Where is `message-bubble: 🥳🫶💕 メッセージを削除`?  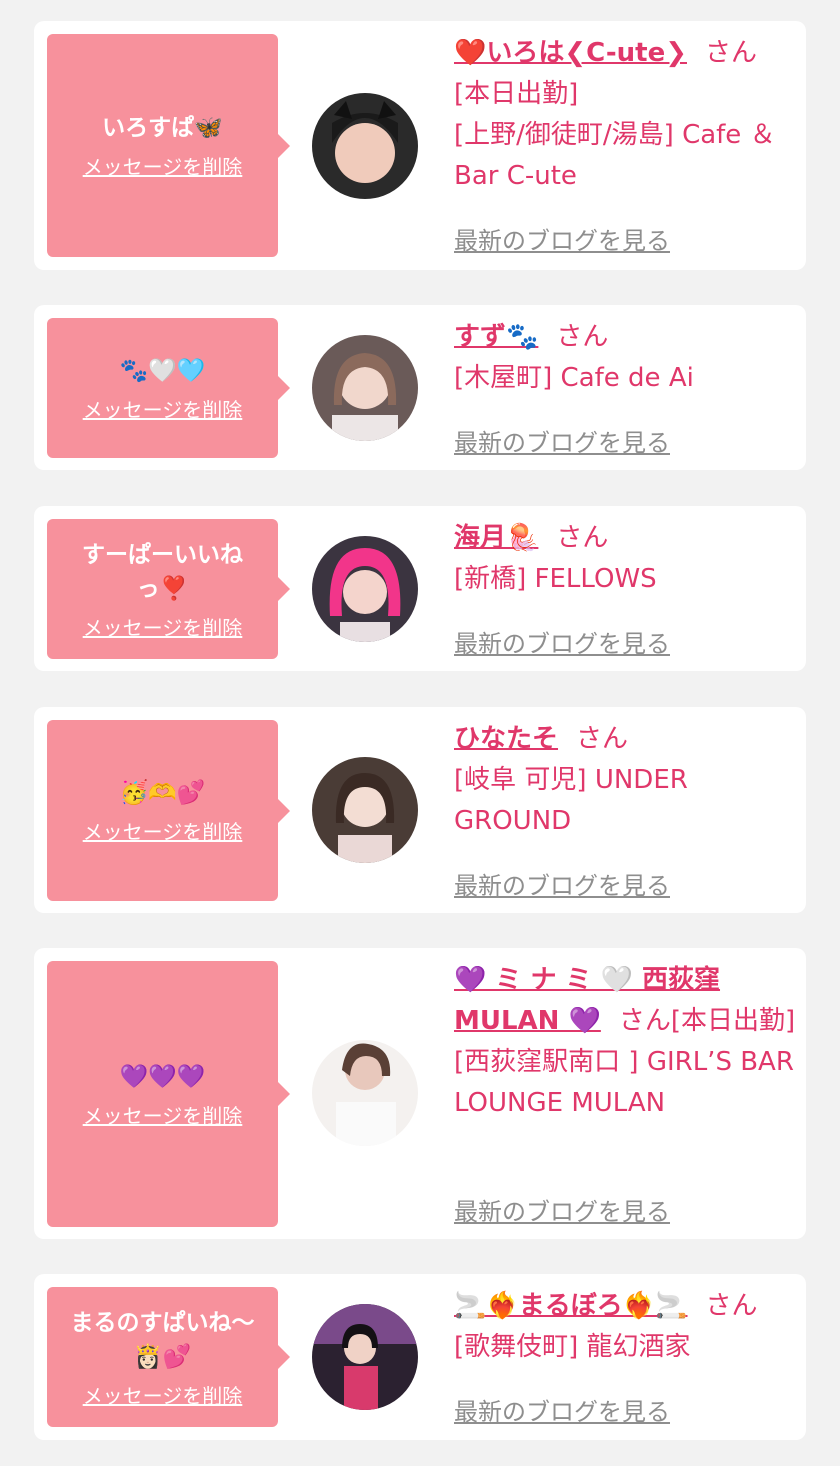
message-bubble: 🥳🫶💕 メッセージを削除 is located at coordinates (168, 810).